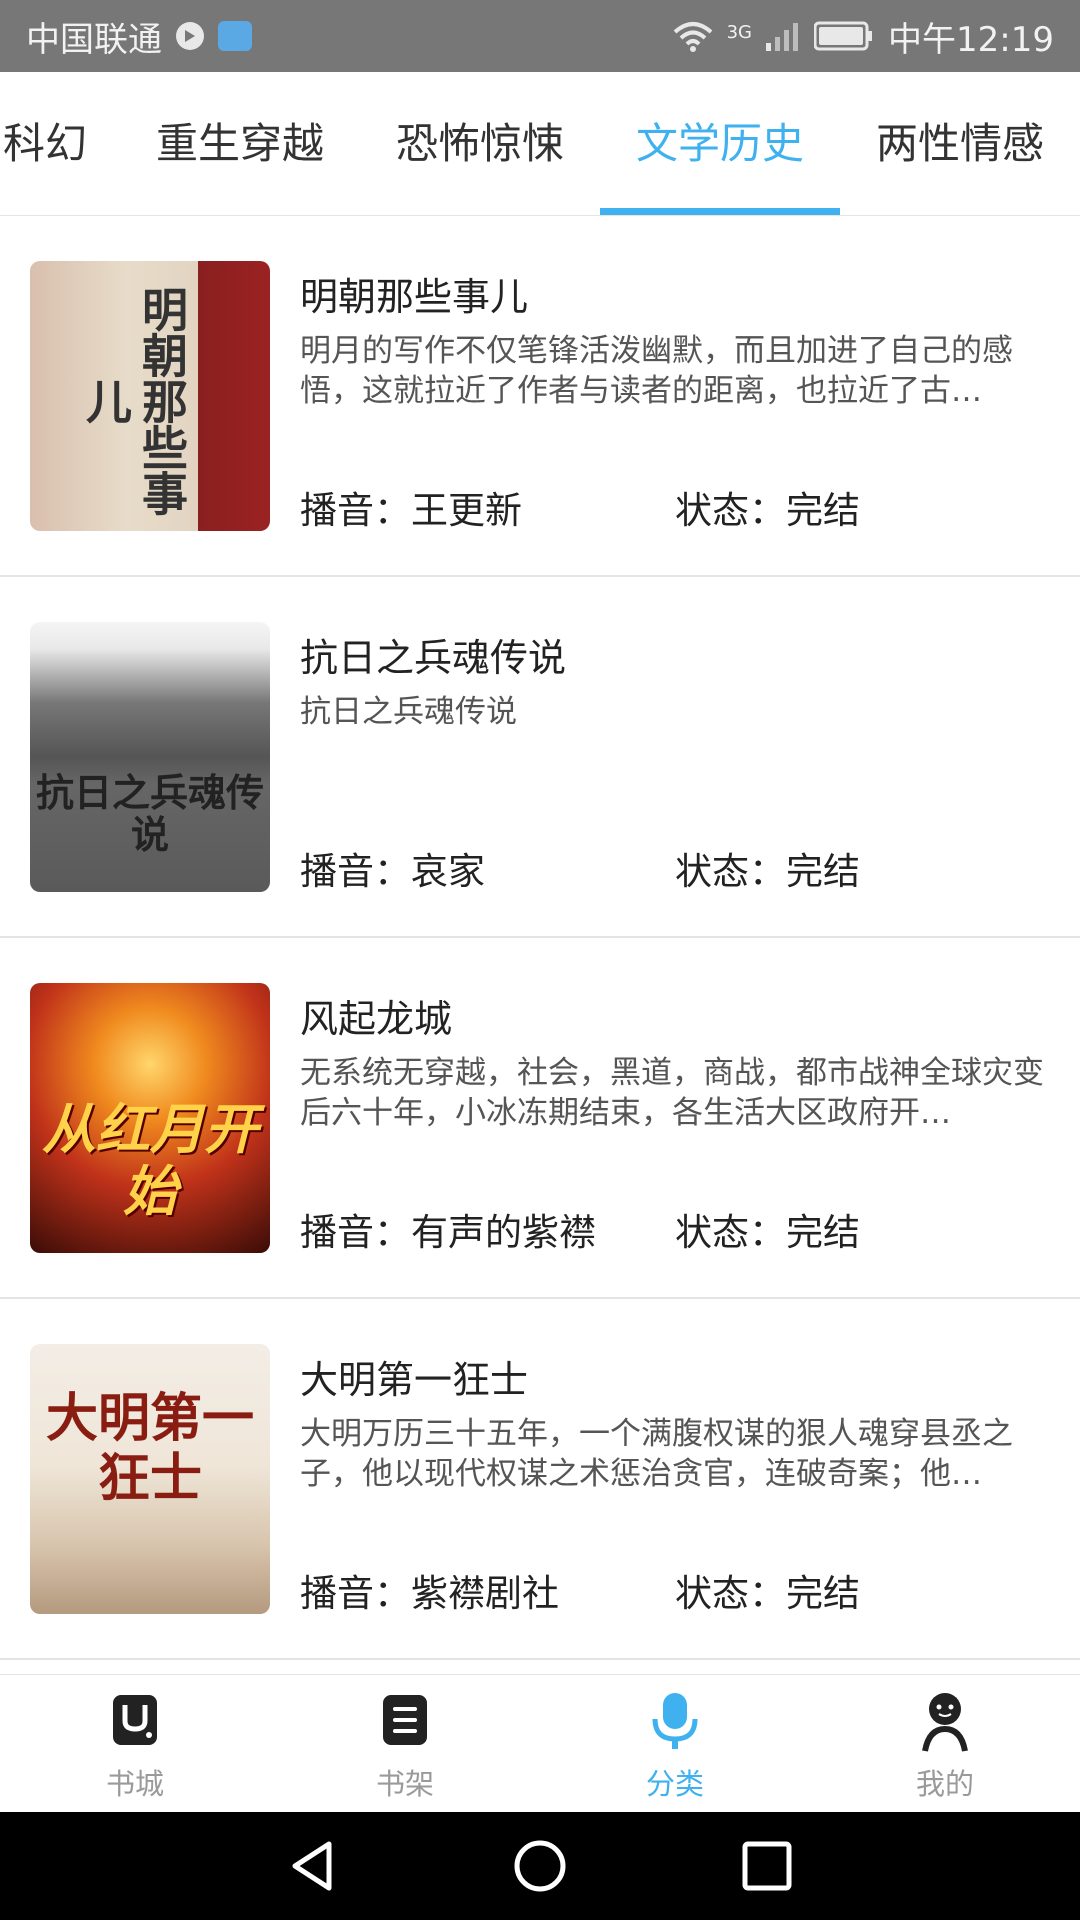 This screenshot has width=1080, height=1920. I want to click on tab-sci-fi: 科幻, so click(45, 143).